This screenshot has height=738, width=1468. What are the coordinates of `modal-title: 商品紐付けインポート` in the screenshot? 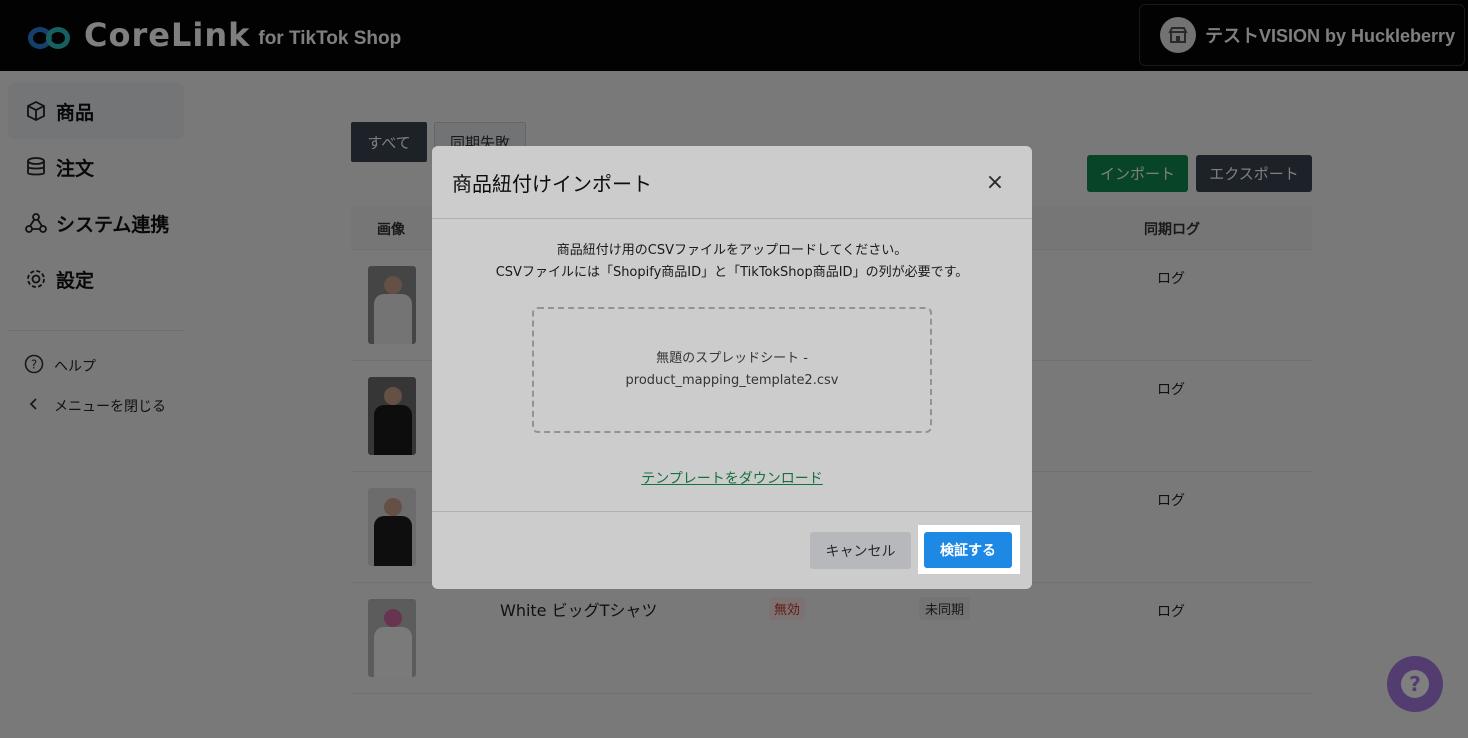 It's located at (552, 184).